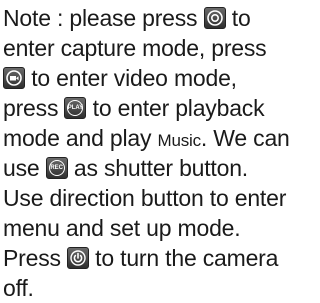 The width and height of the screenshot is (320, 303). What do you see at coordinates (145, 198) in the screenshot?
I see `note-line-7: Use direction button to enter` at bounding box center [145, 198].